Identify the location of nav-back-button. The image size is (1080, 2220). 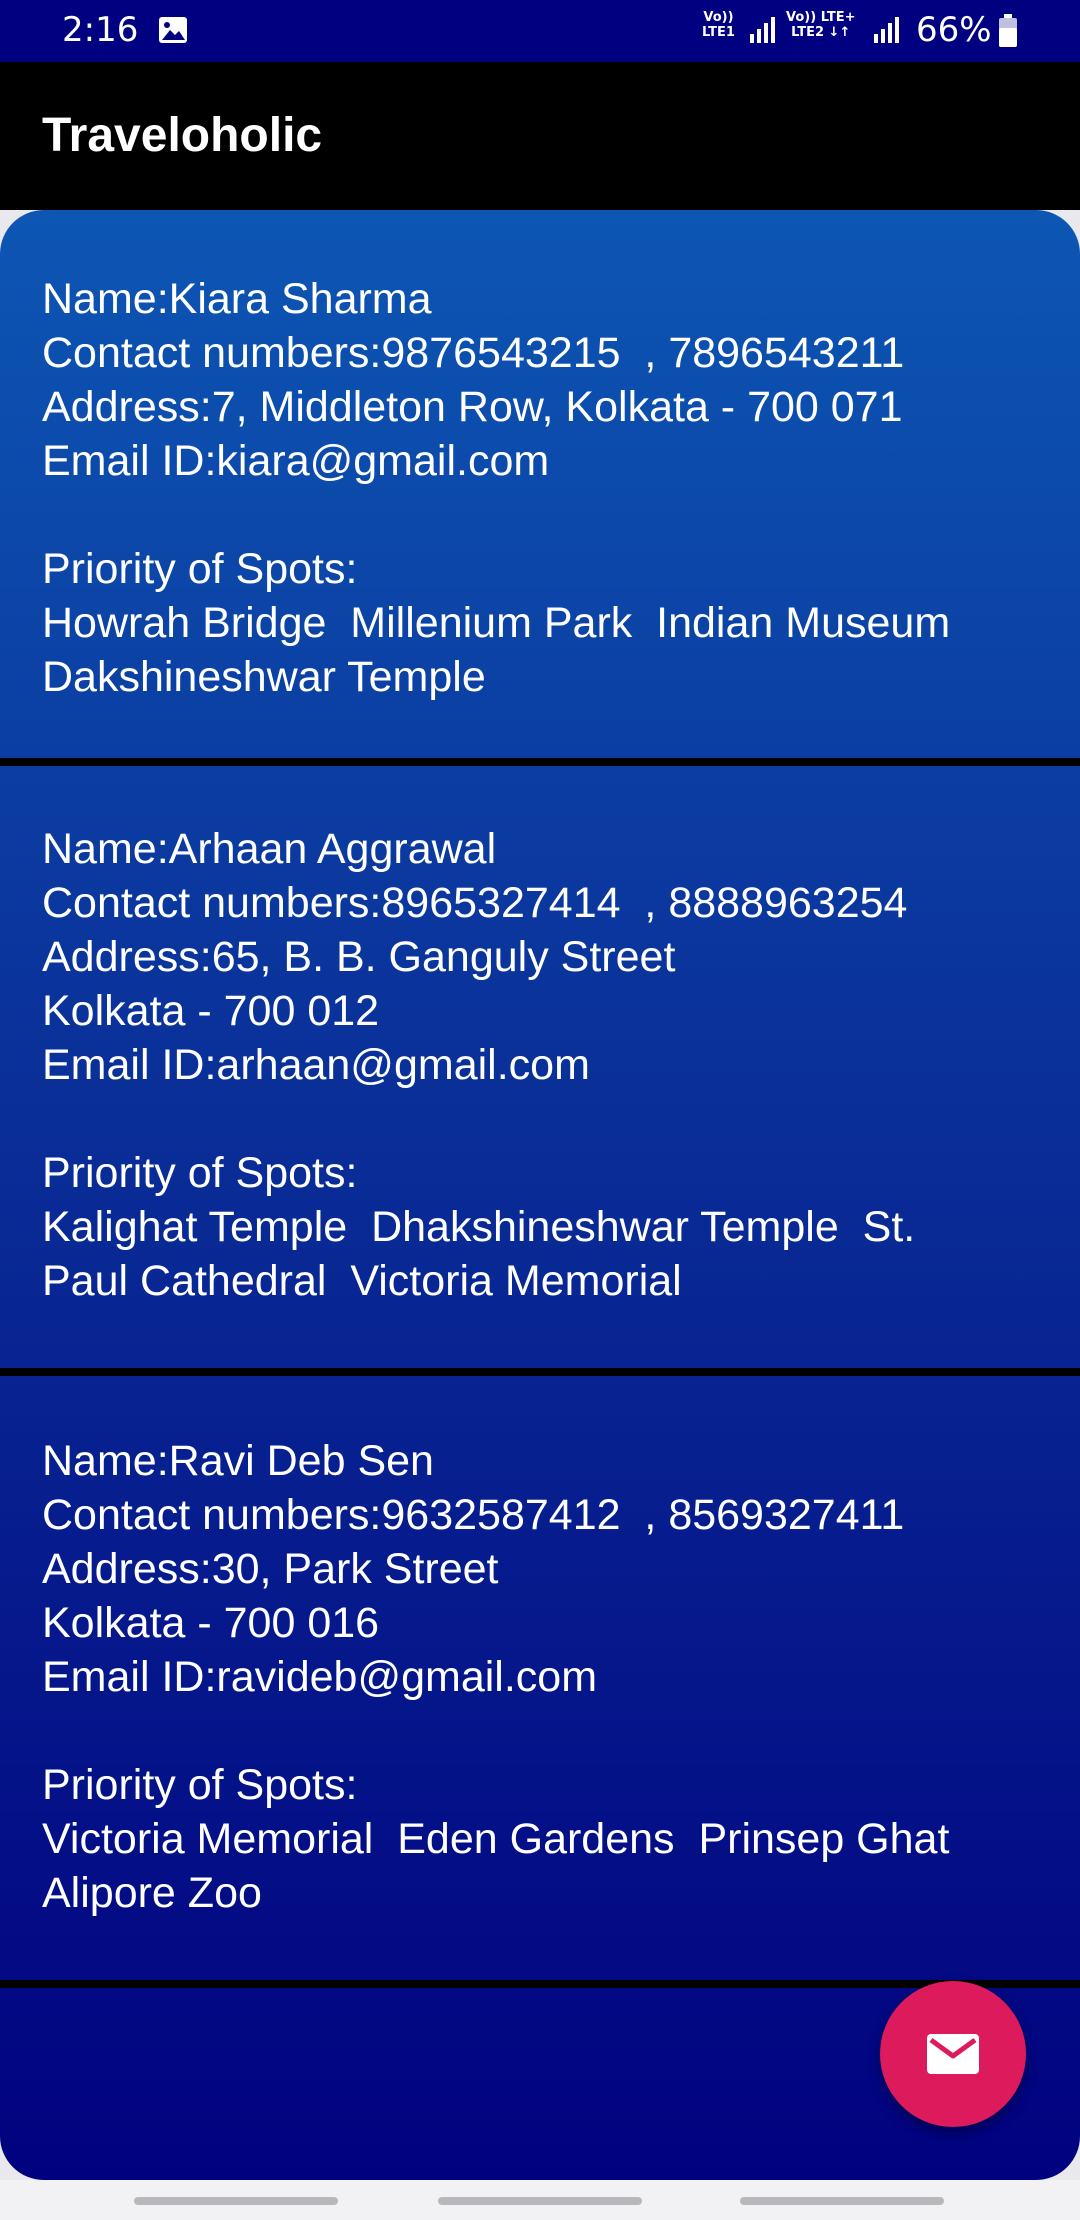
(842, 2201).